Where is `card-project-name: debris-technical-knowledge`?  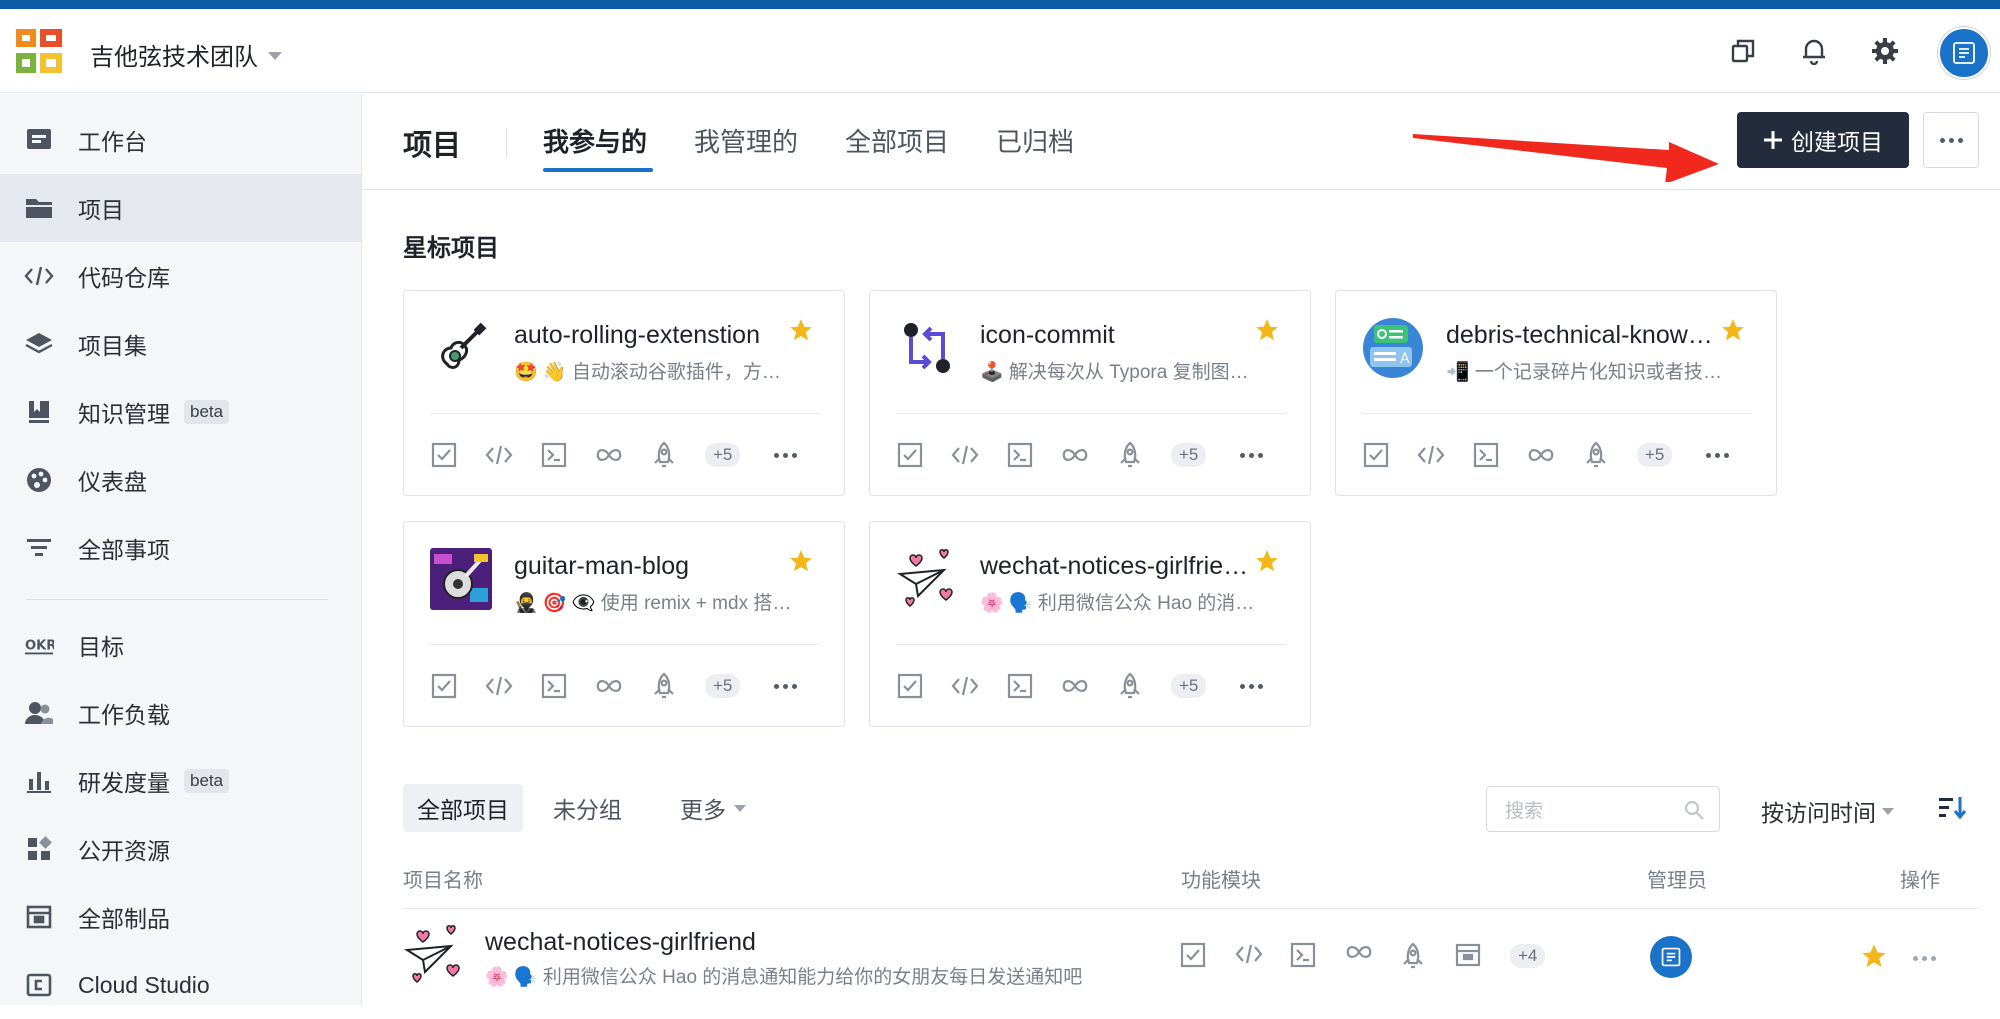 card-project-name: debris-technical-knowledge is located at coordinates (1581, 335).